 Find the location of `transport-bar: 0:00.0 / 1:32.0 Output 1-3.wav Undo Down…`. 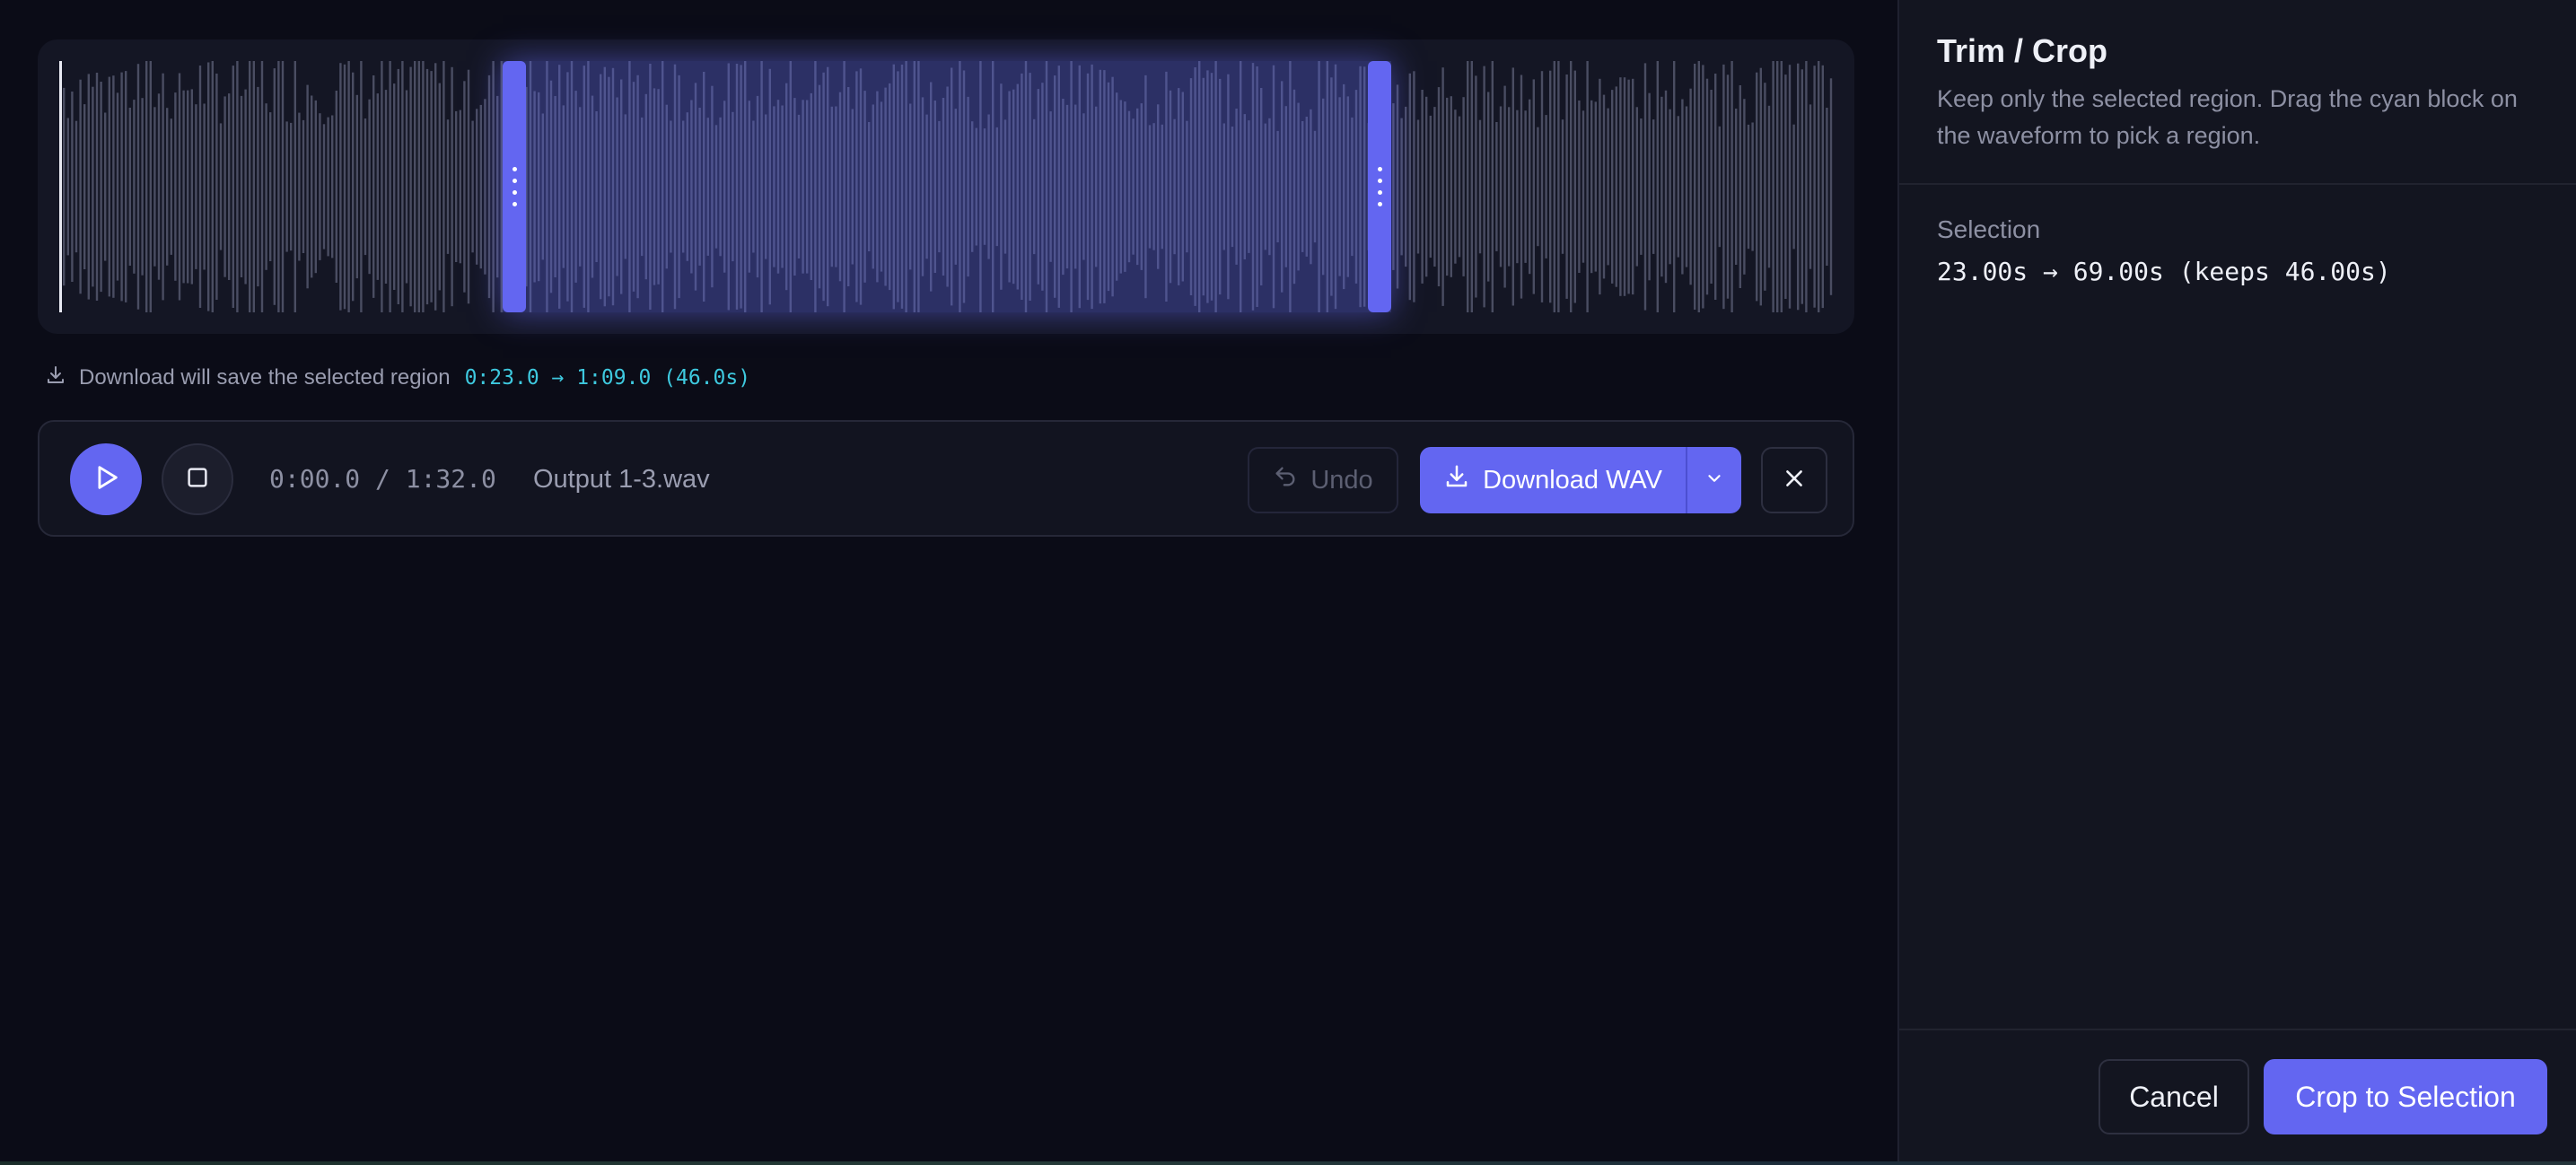

transport-bar: 0:00.0 / 1:32.0 Output 1-3.wav Undo Down… is located at coordinates (946, 478).